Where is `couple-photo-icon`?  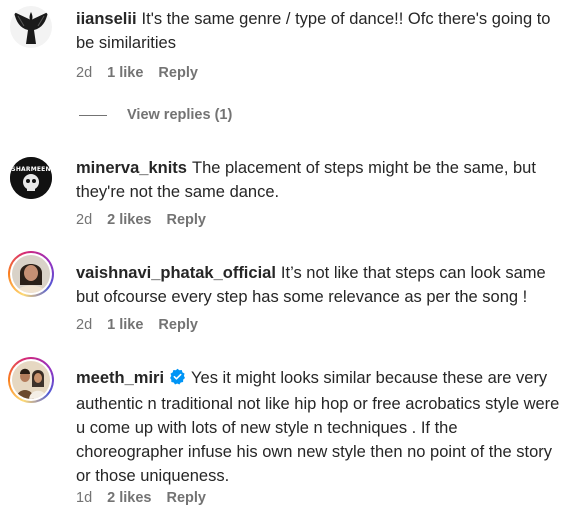 couple-photo-icon is located at coordinates (31, 380).